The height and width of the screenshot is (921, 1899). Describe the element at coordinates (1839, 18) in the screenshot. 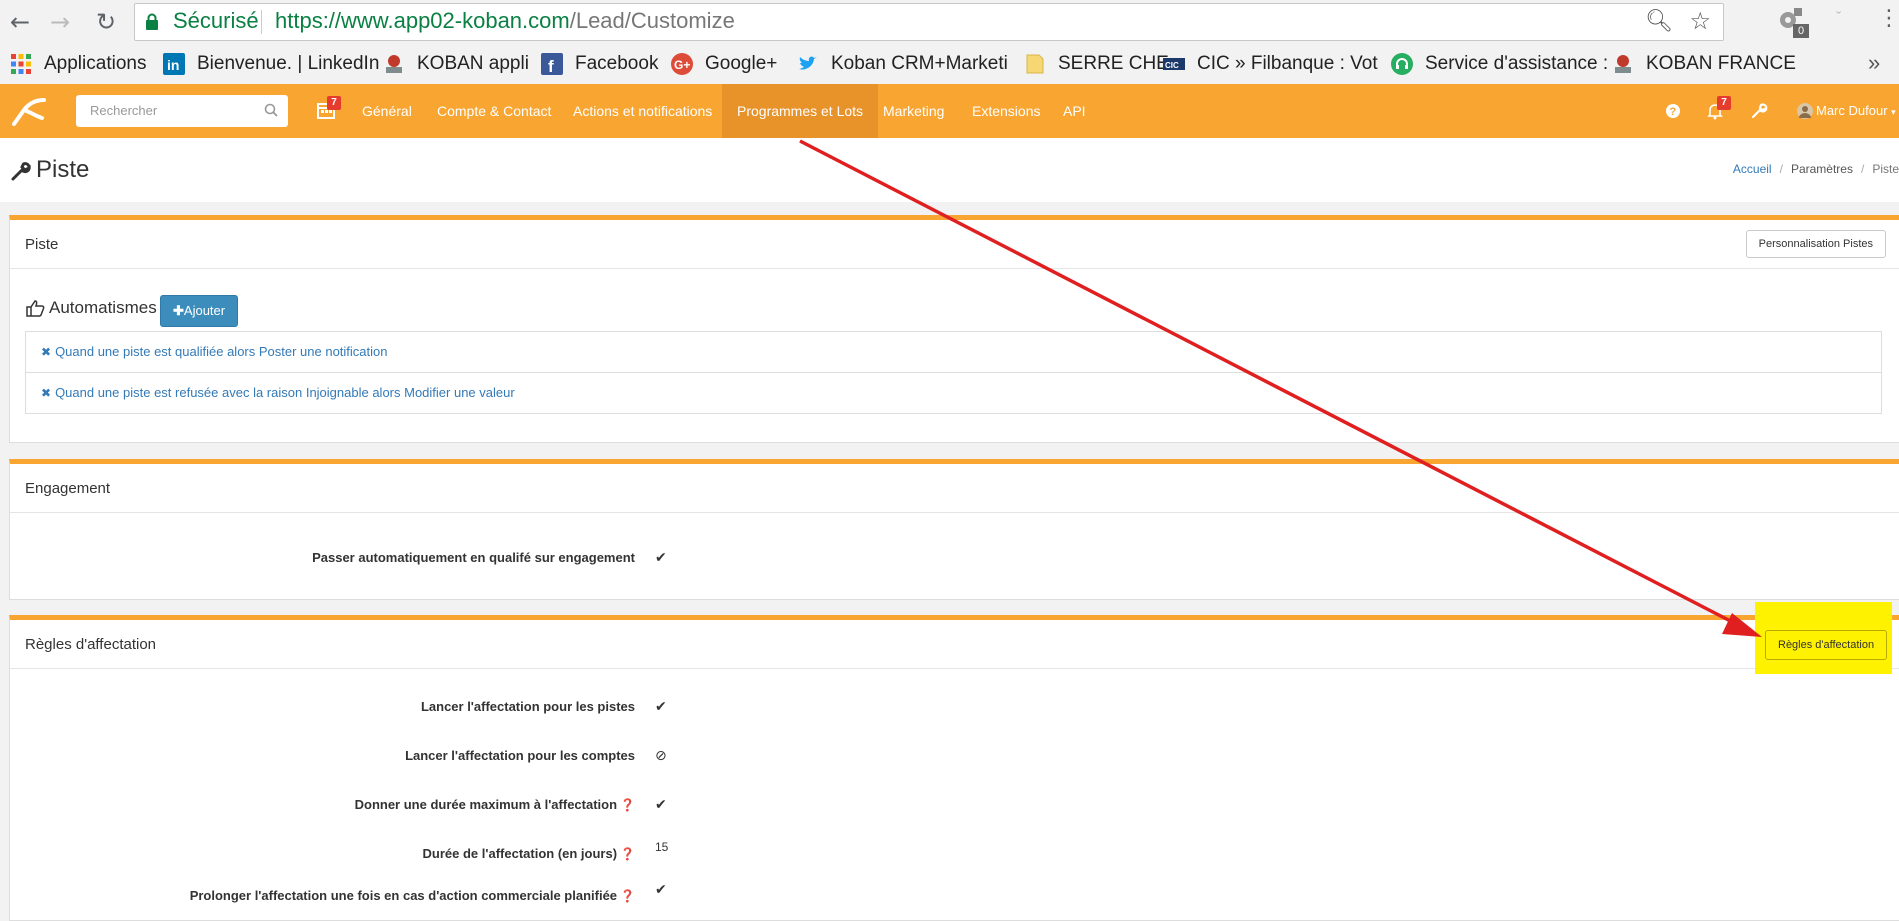

I see `extension-placeholder-icon: ˇ` at that location.